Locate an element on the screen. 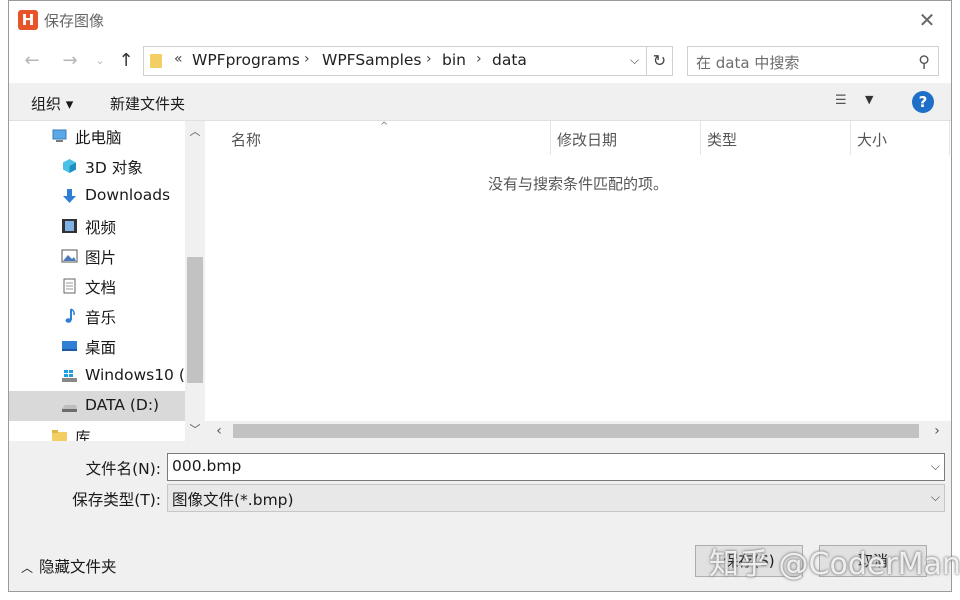  nav-item-data-drive: DATA (D:) is located at coordinates (97, 406).